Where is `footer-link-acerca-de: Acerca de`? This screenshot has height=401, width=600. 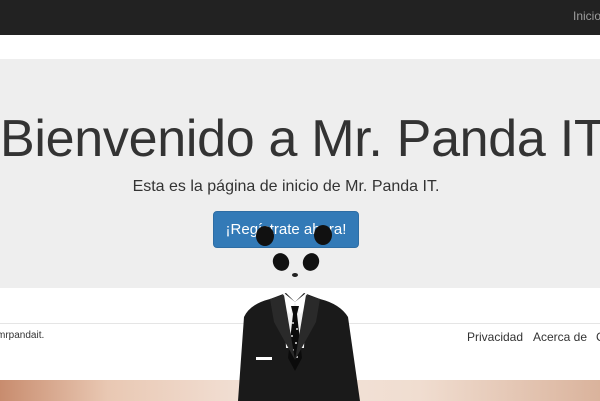
footer-link-acerca-de: Acerca de is located at coordinates (560, 337).